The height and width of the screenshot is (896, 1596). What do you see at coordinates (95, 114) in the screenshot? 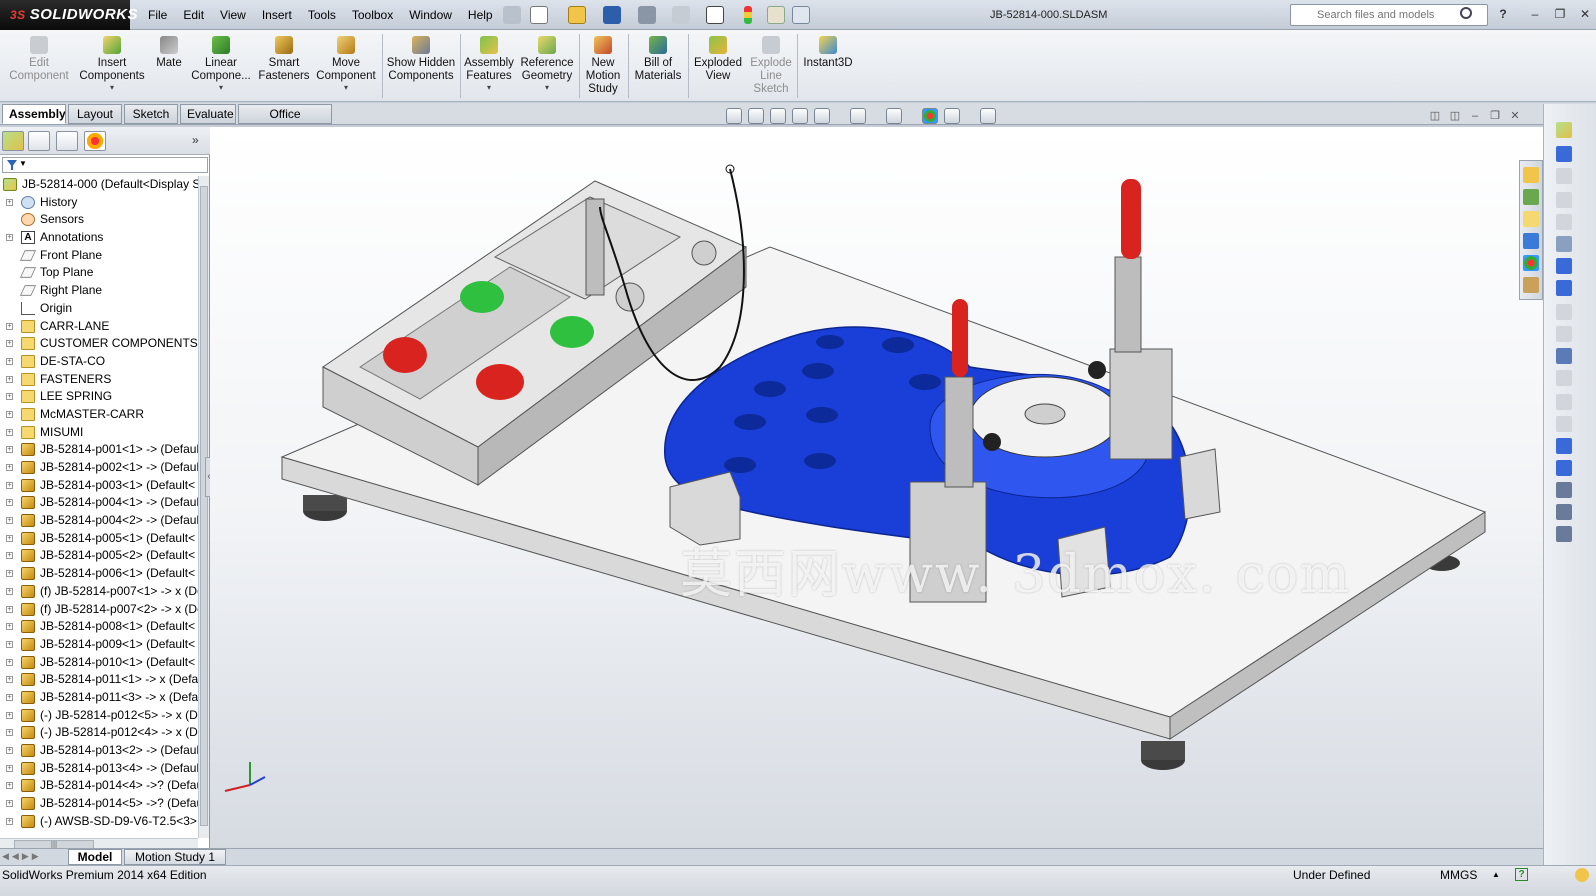
I see `tab-layout: Layout` at bounding box center [95, 114].